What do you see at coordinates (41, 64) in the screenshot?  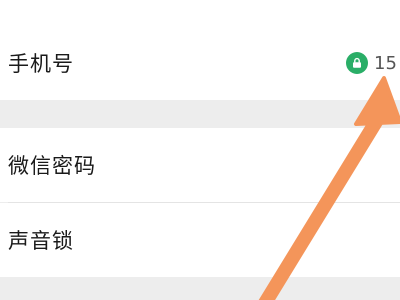 I see `phone-label: 手机号` at bounding box center [41, 64].